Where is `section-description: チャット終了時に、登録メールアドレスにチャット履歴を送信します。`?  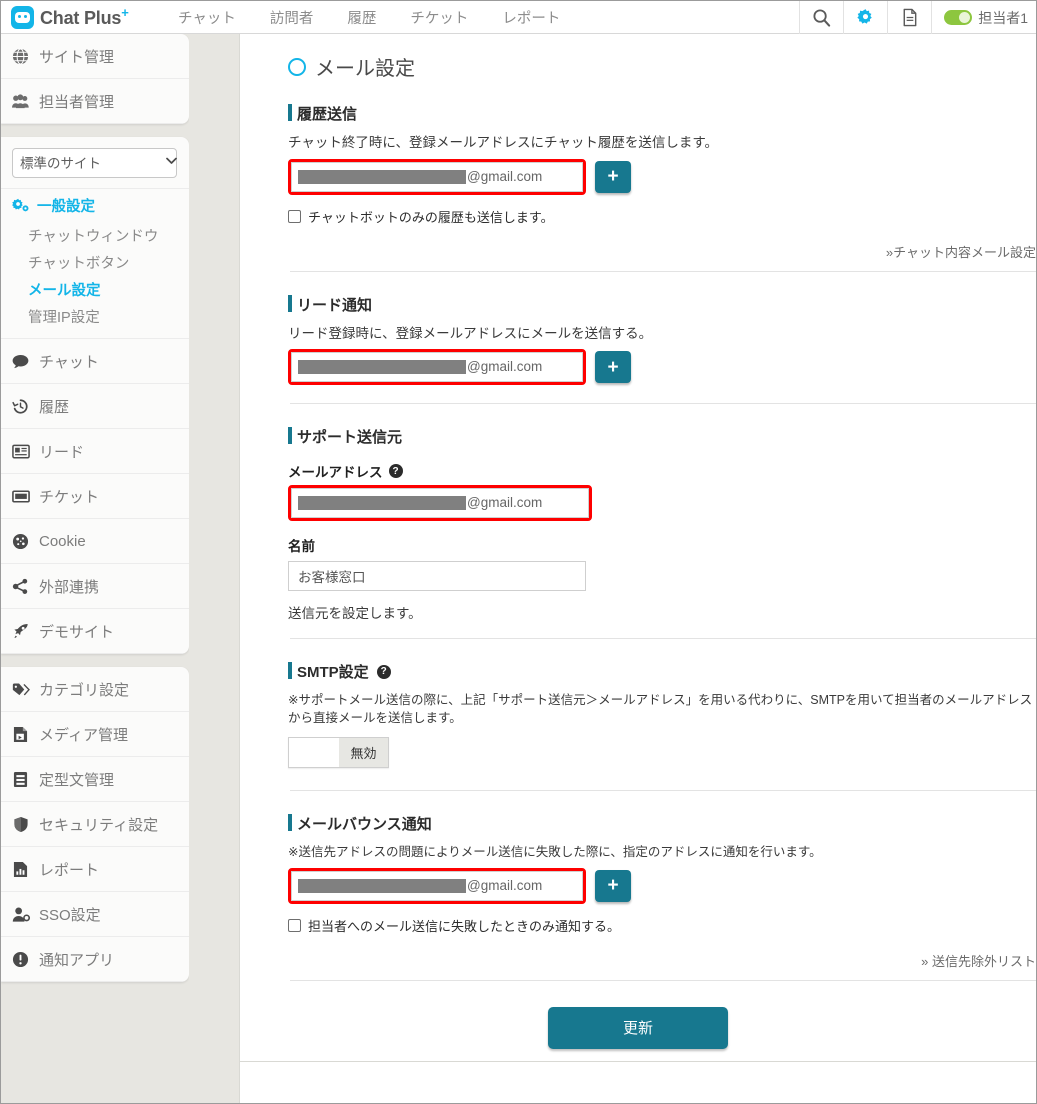
section-description: チャット終了時に、登録メールアドレスにチャット履歴を送信します。 is located at coordinates (503, 142).